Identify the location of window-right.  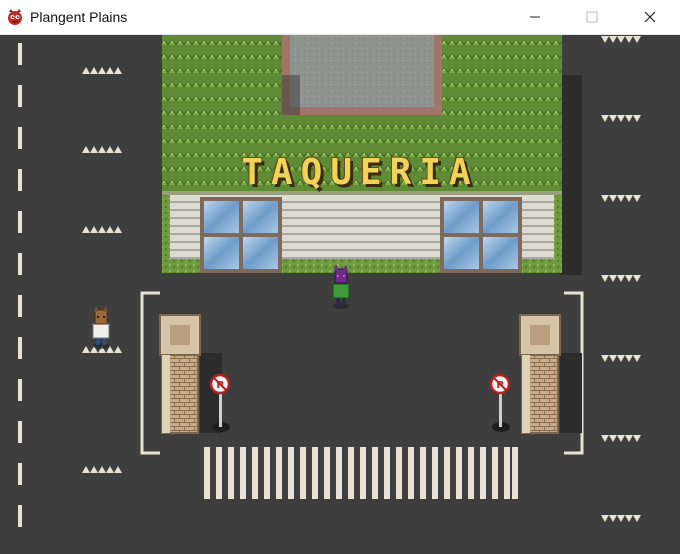
(481, 235).